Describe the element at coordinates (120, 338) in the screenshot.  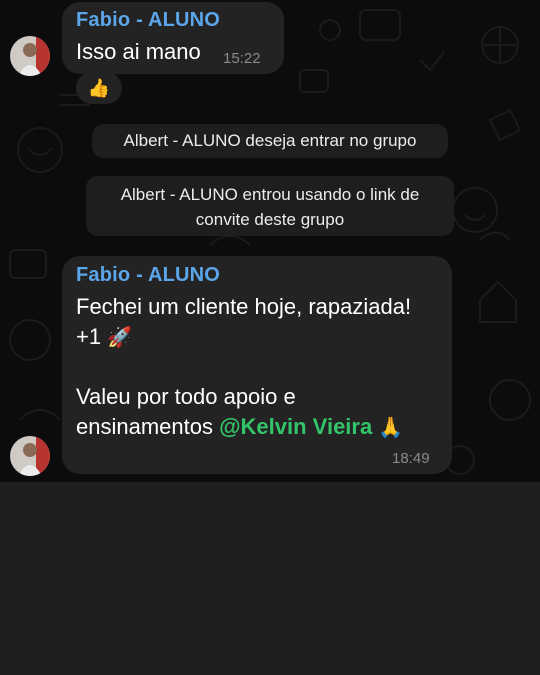
I see `rocket-icon: 🚀` at that location.